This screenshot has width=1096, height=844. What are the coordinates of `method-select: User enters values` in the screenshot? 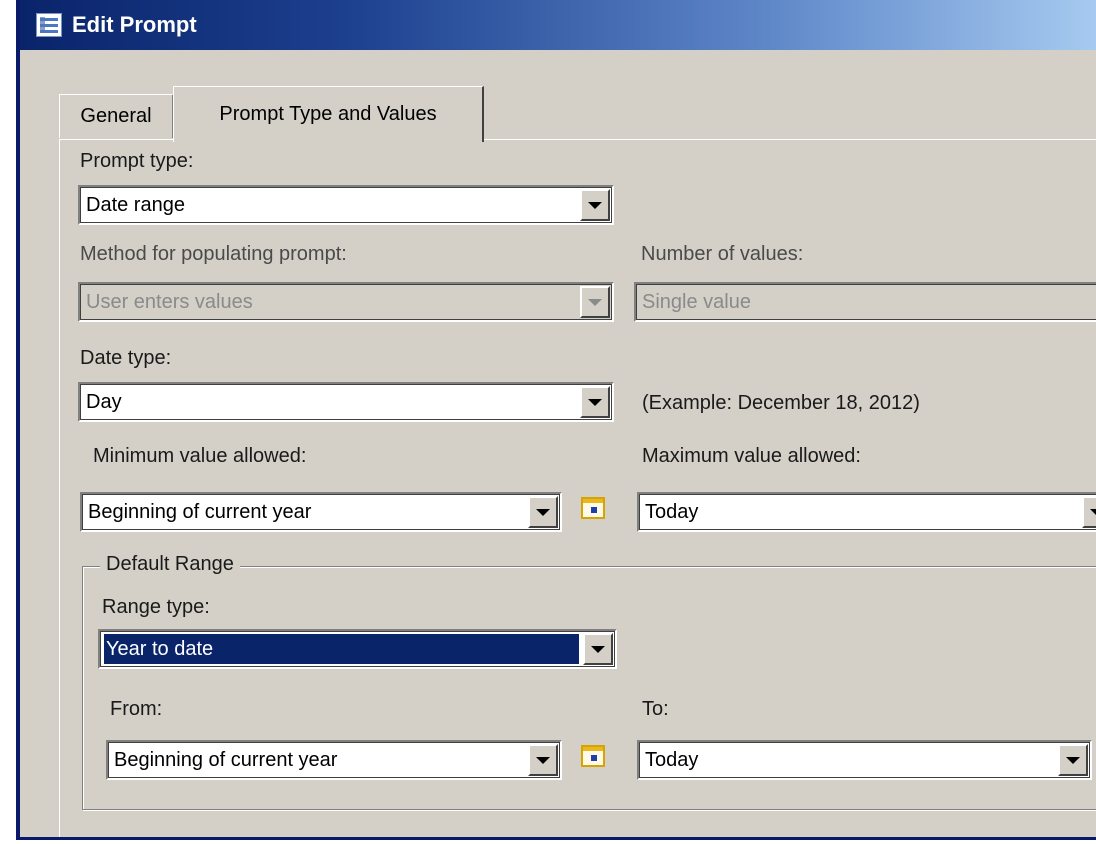 It's located at (346, 302).